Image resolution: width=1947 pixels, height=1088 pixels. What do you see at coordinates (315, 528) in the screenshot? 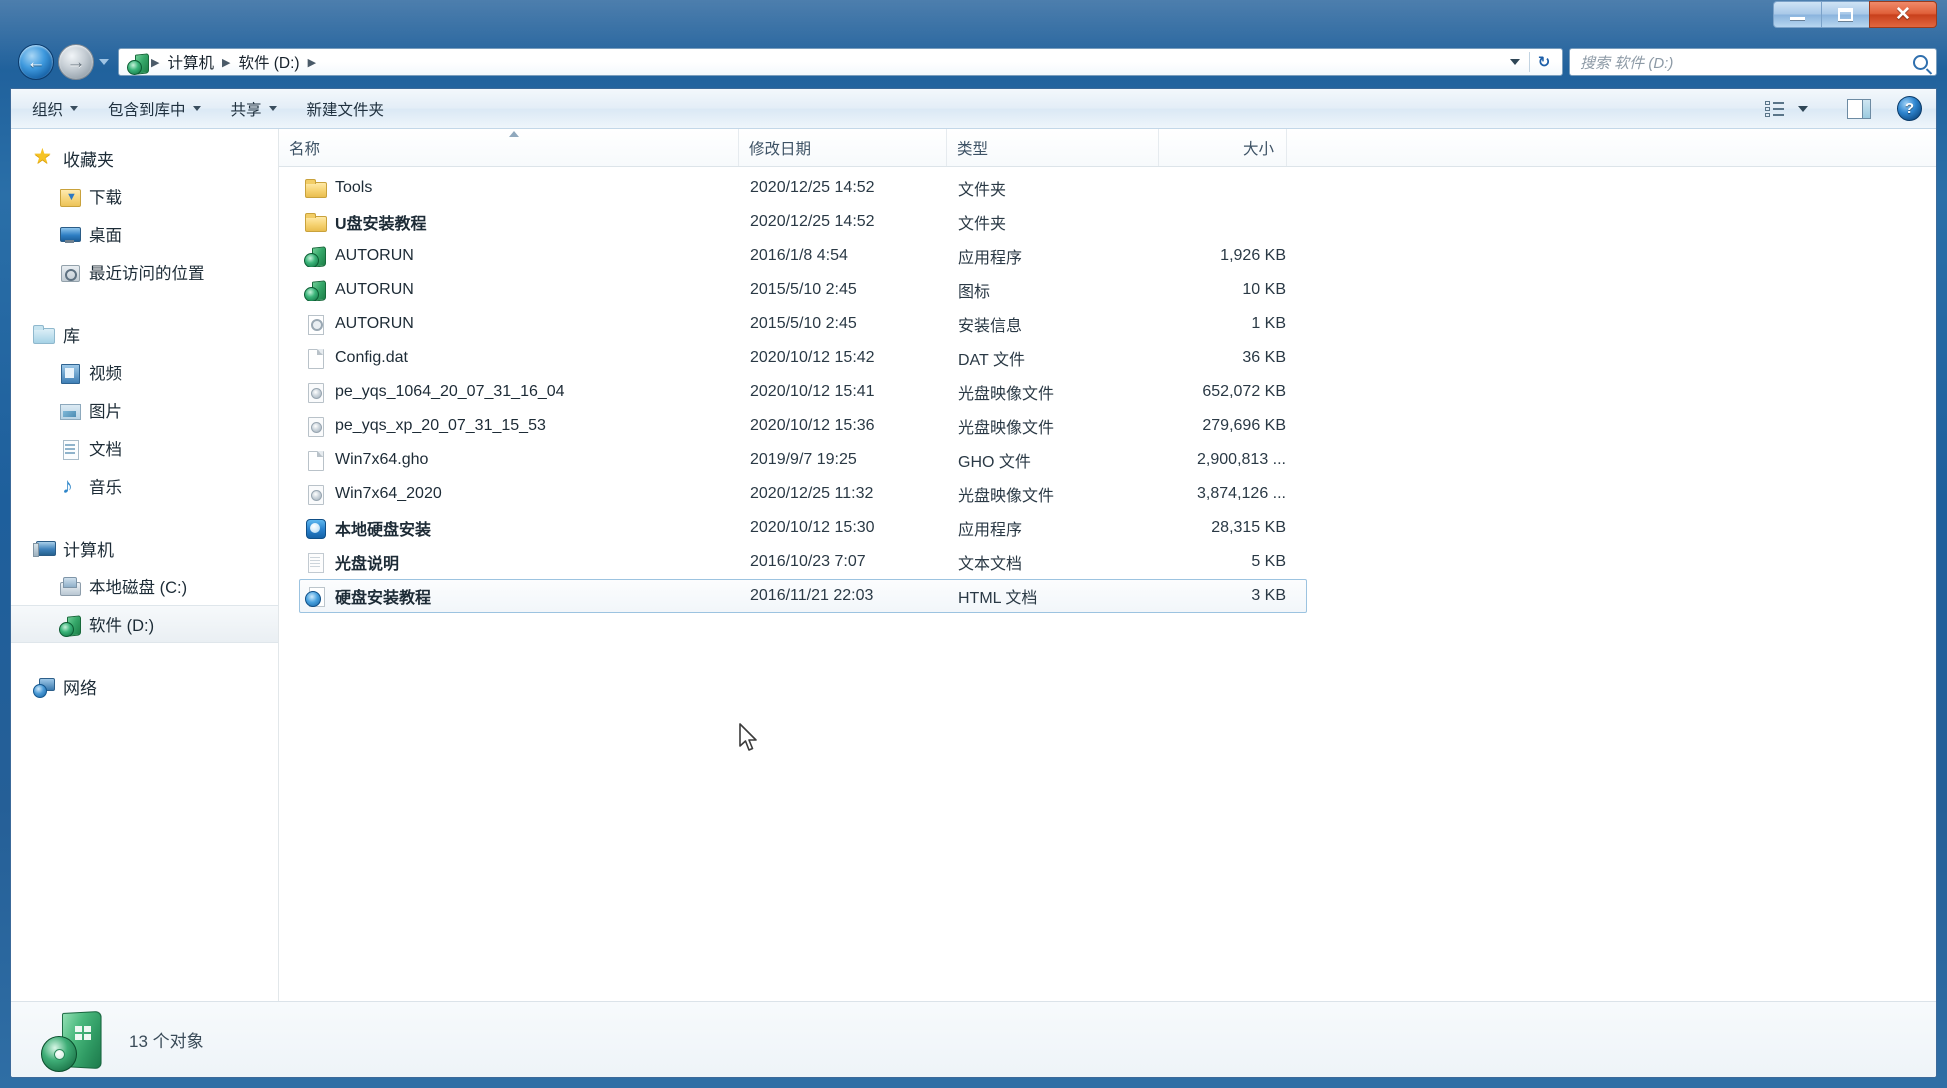
I see `blue-app-icon` at bounding box center [315, 528].